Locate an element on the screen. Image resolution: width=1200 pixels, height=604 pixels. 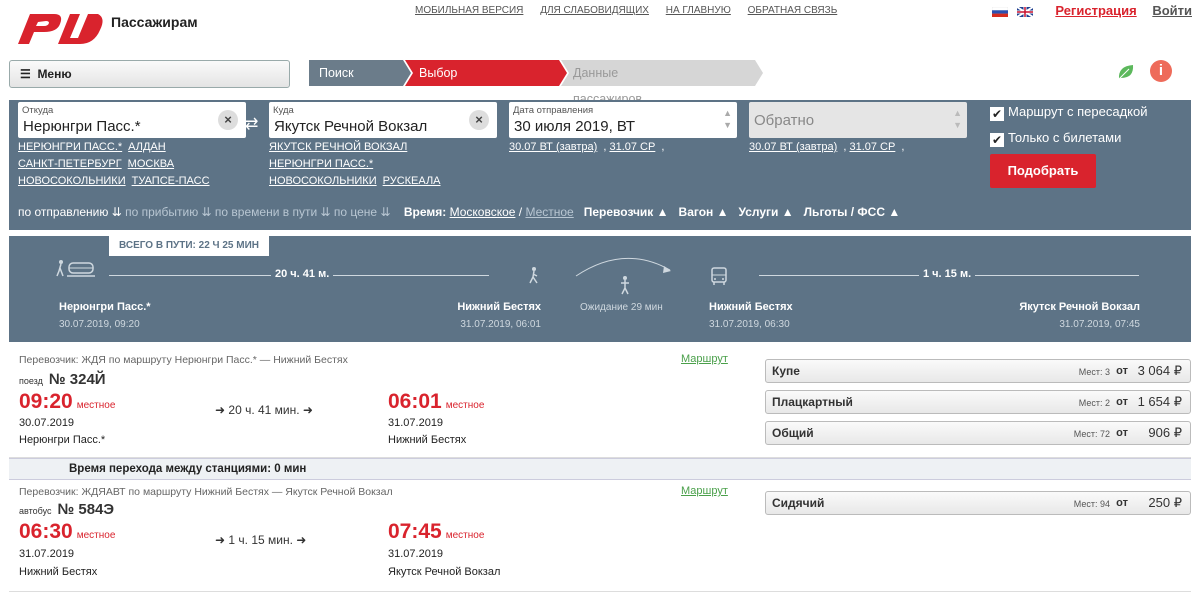
step-search: Поиск билета is located at coordinates (334, 83).